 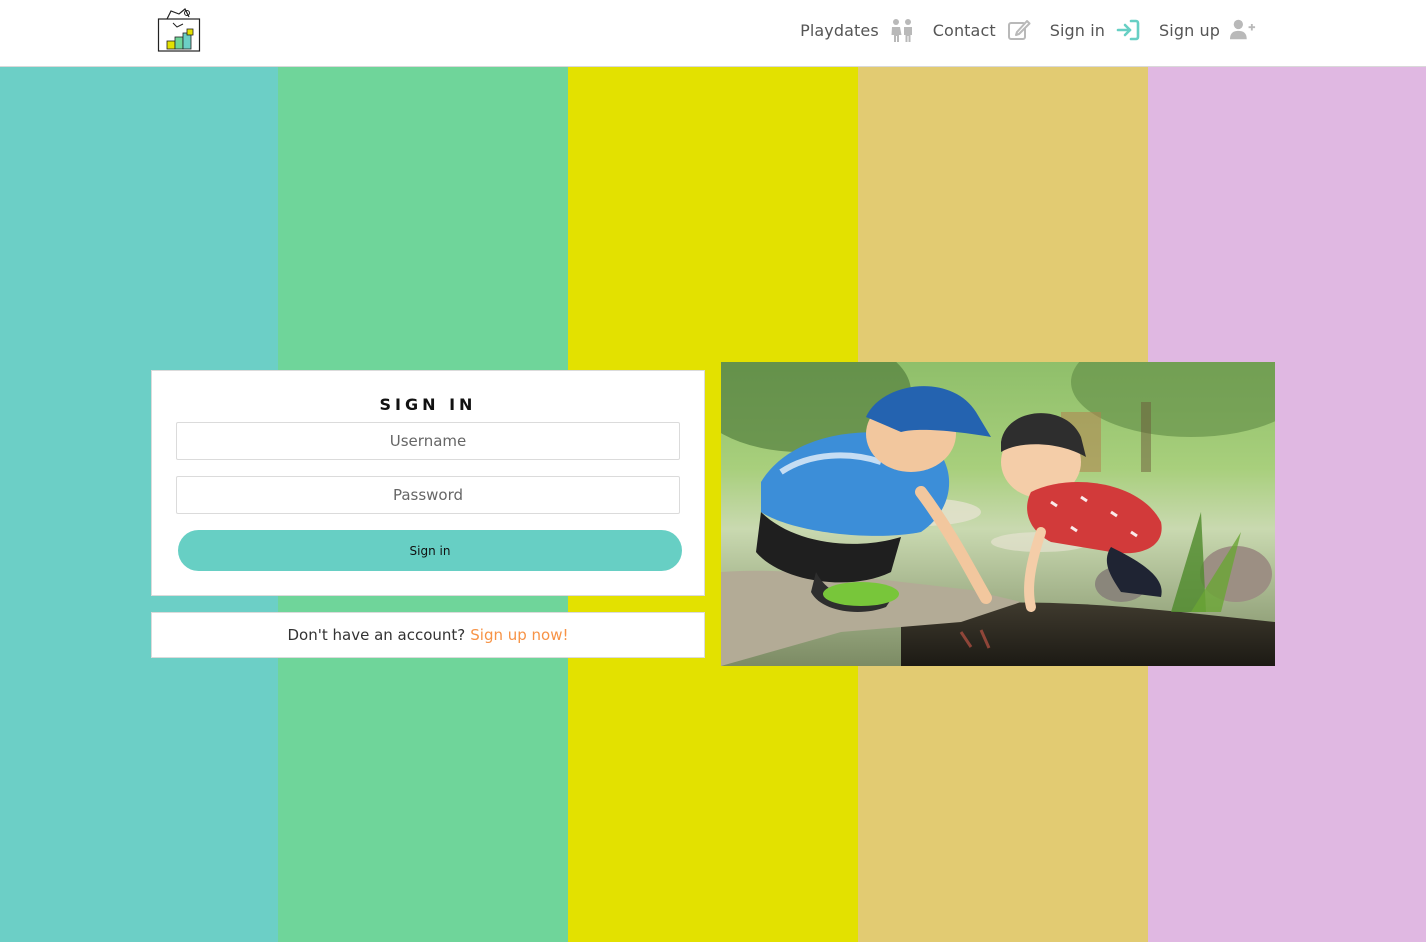 I want to click on children-playing-photo, so click(x=998, y=514).